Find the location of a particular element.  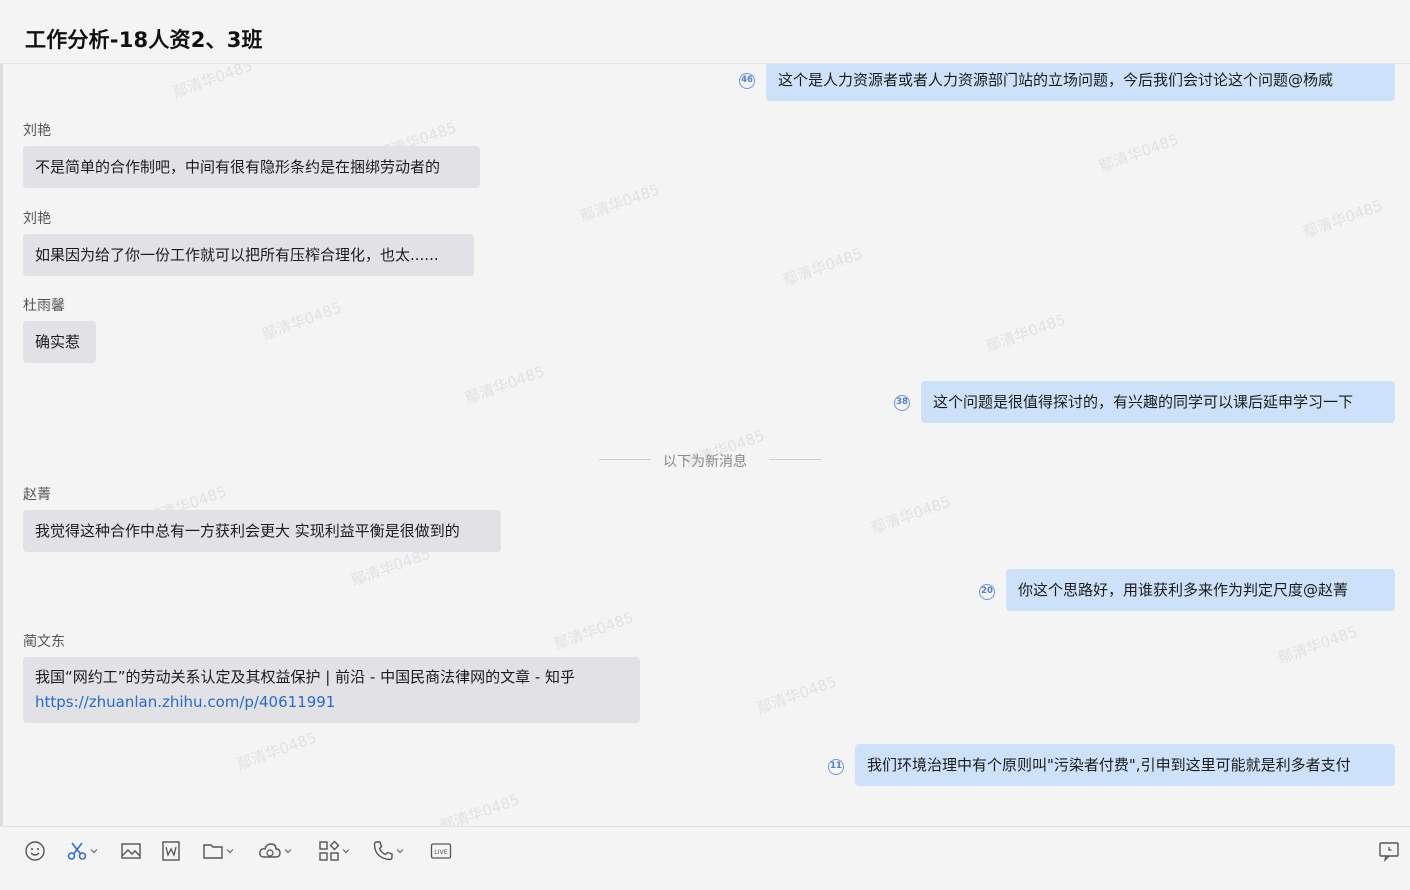

call-button is located at coordinates (388, 851).